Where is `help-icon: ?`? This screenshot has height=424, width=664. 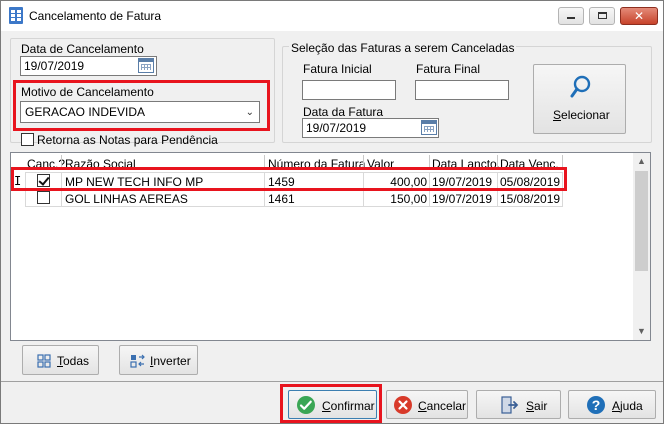
help-icon: ? is located at coordinates (596, 405).